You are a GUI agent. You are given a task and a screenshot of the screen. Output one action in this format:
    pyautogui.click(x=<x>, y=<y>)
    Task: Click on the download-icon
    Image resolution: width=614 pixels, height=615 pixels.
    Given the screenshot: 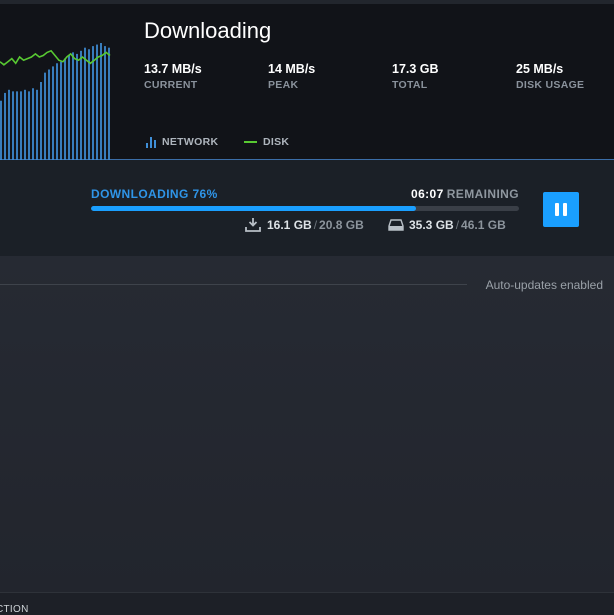 What is the action you would take?
    pyautogui.click(x=253, y=225)
    